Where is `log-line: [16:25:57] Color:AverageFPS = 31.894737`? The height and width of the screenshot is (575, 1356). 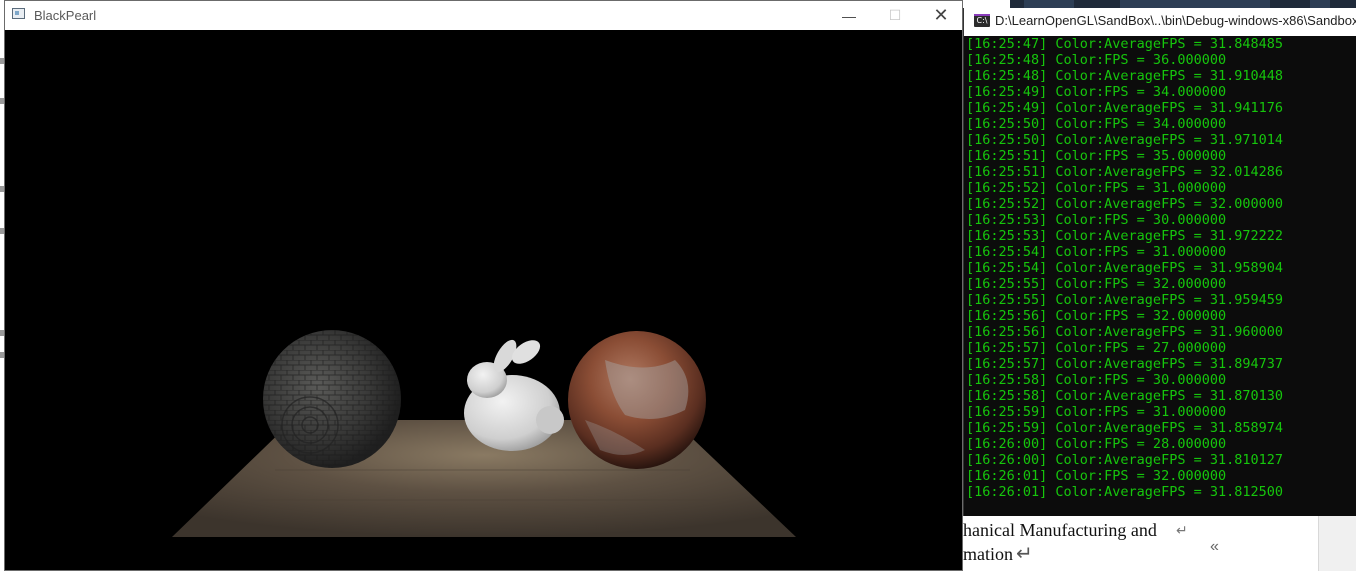 log-line: [16:25:57] Color:AverageFPS = 31.894737 is located at coordinates (1124, 364).